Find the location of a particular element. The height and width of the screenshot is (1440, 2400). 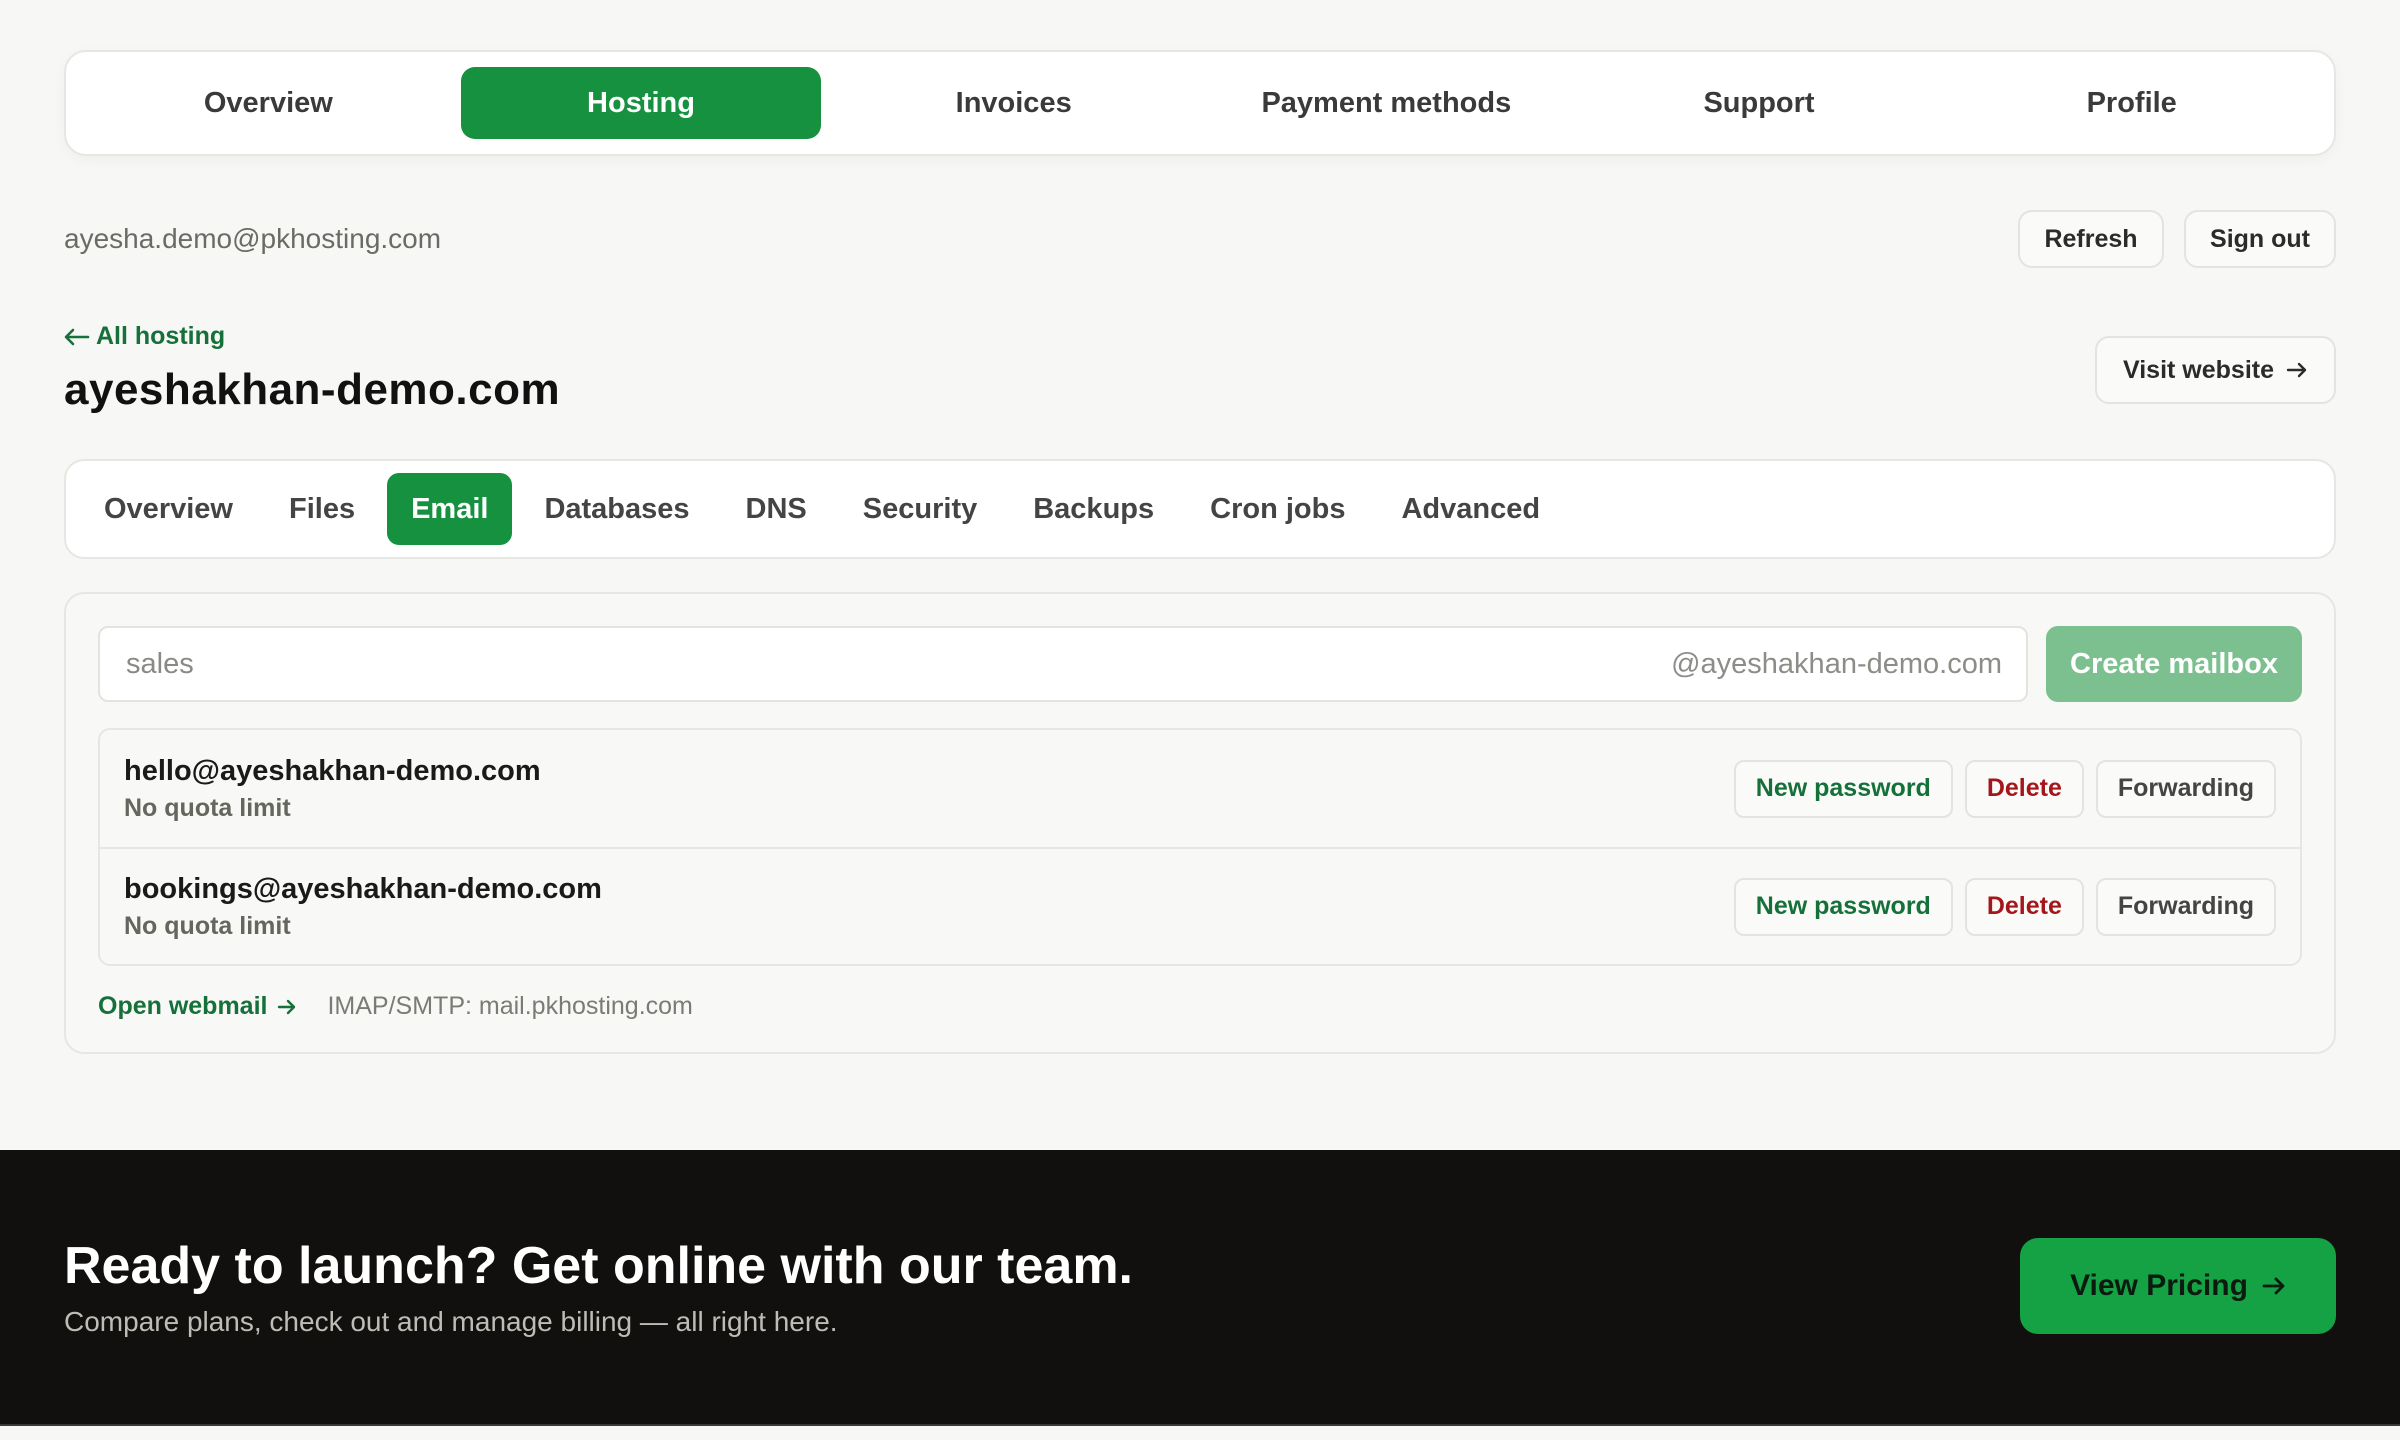

visit-website-button: Visit website is located at coordinates (2215, 370).